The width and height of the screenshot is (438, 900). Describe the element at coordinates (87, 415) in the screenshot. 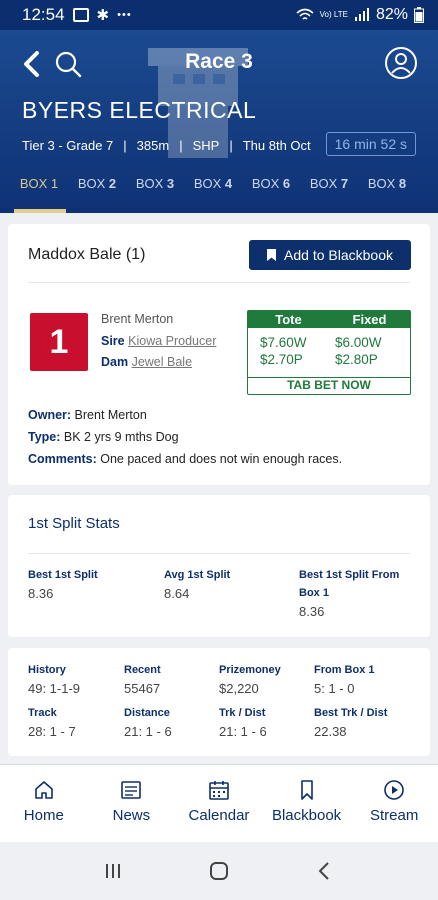

I see `owner-row: Owner: Brent Merton` at that location.